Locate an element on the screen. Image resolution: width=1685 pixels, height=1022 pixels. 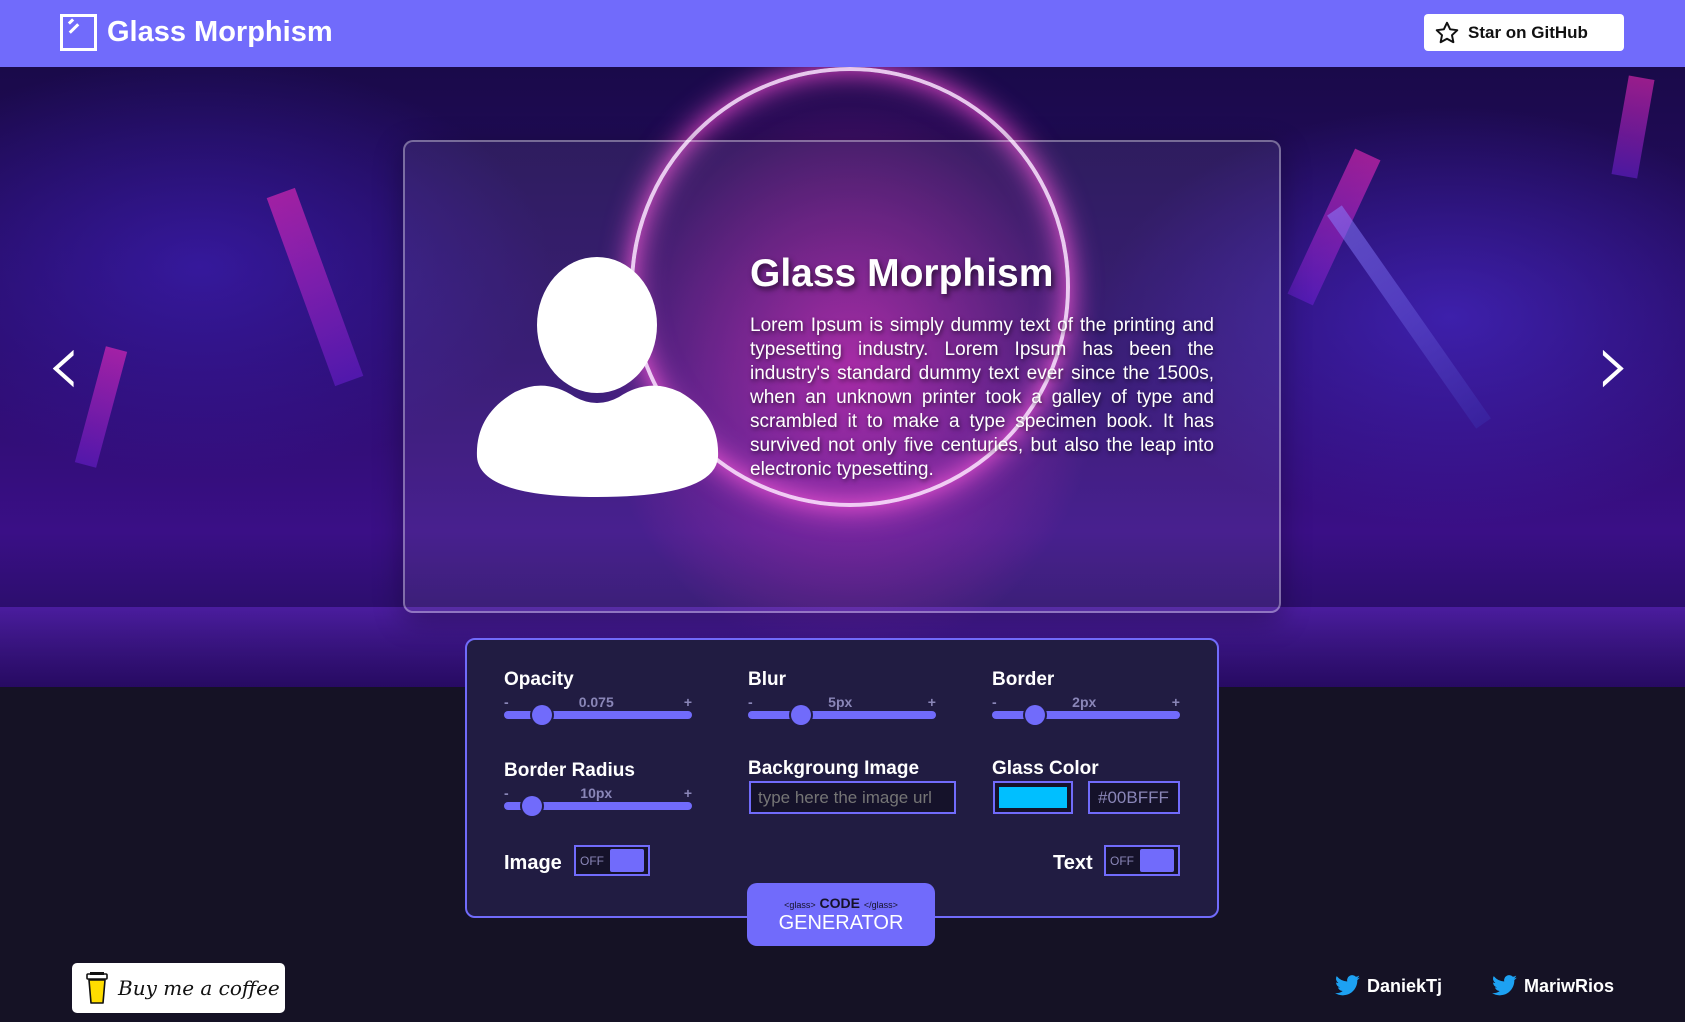
brand-title: Glass Morphism is located at coordinates (220, 32).